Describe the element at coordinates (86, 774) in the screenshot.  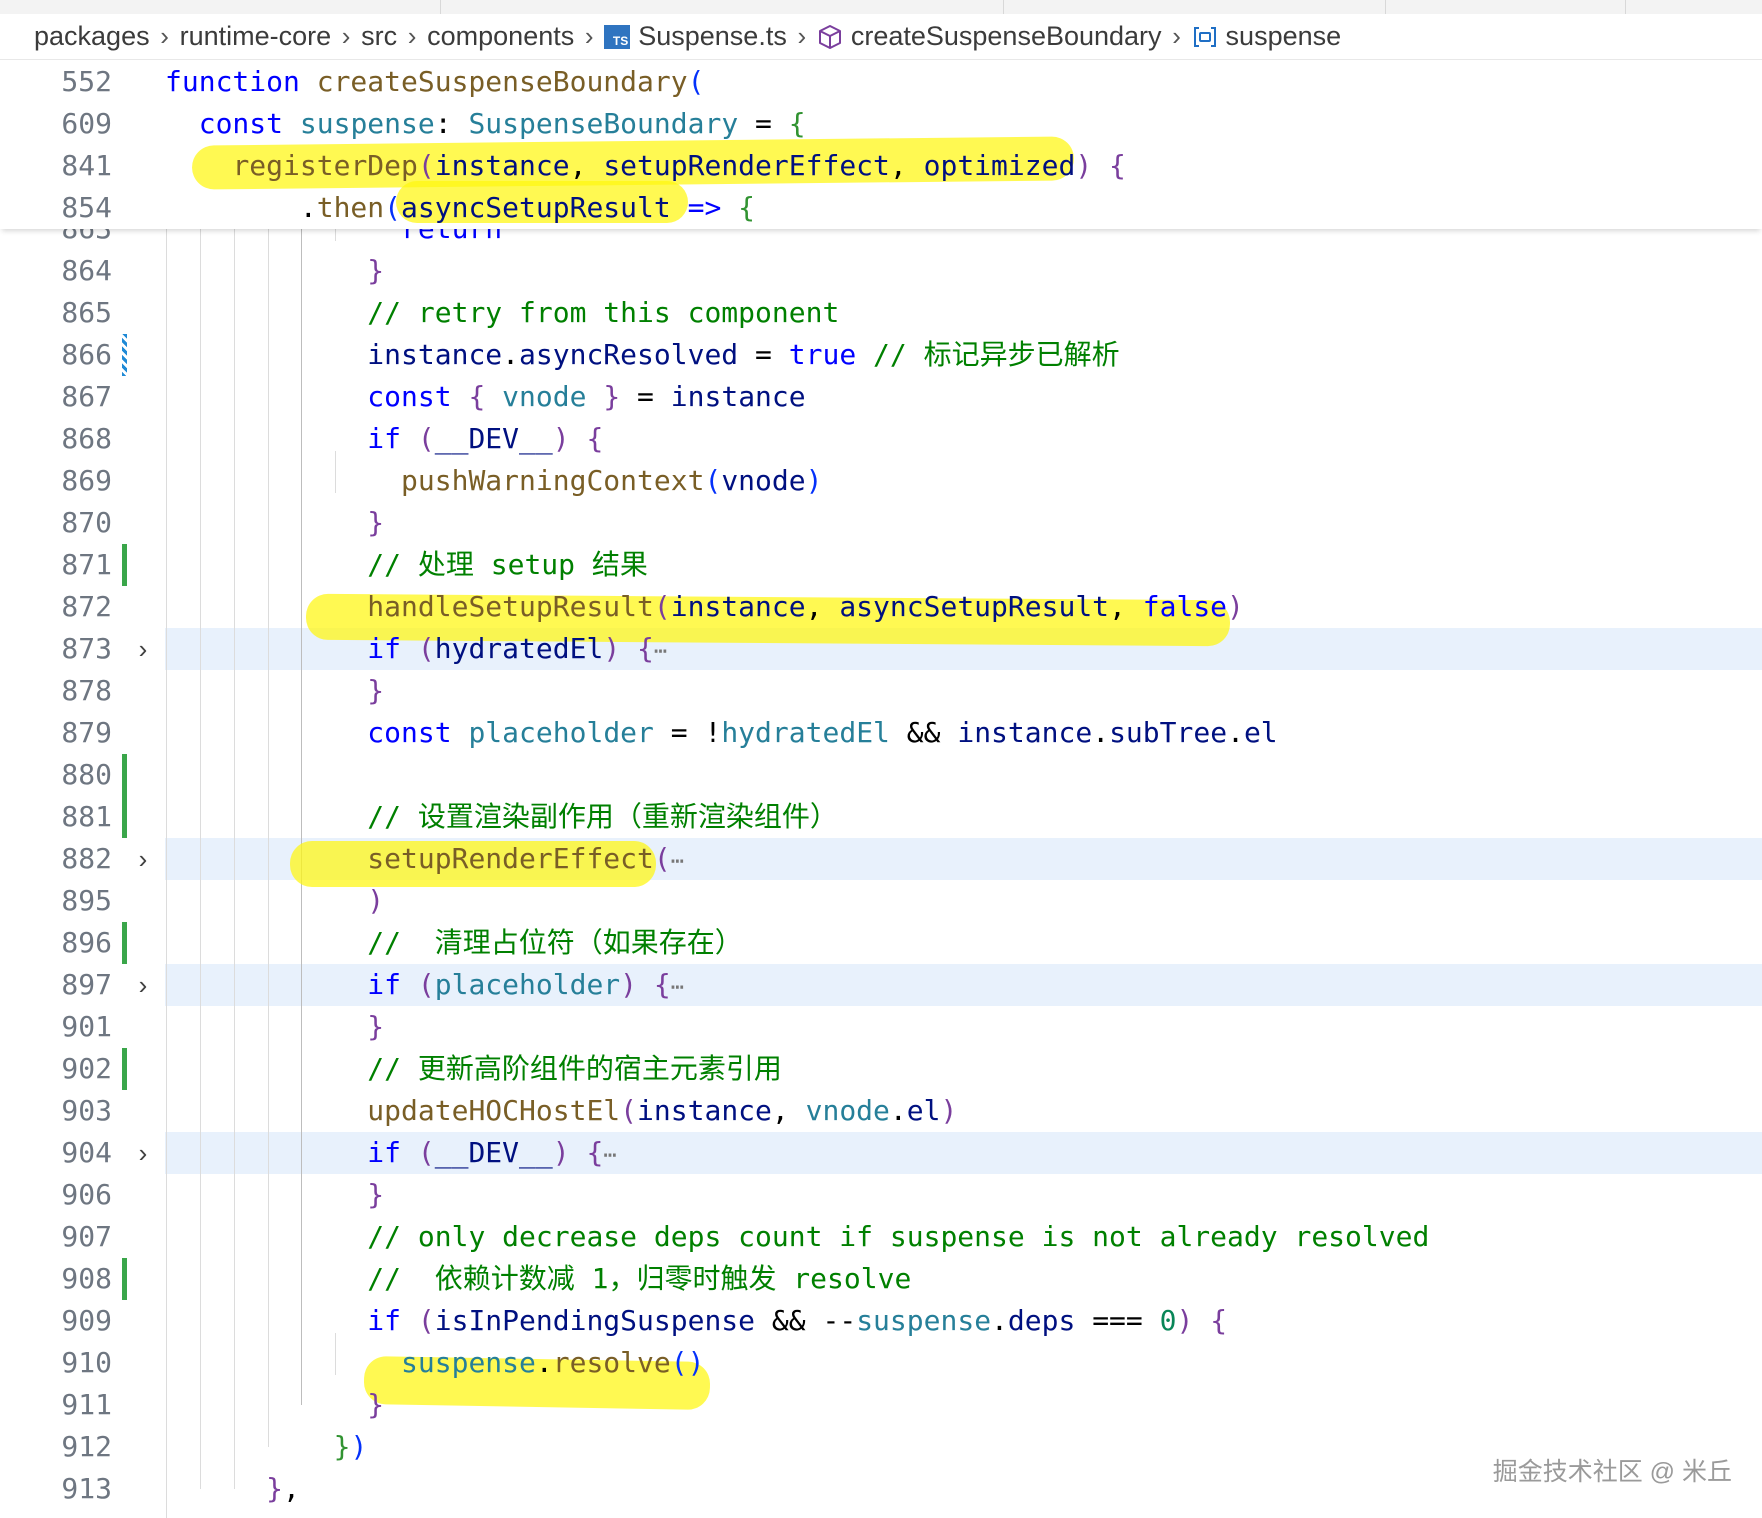
I see `line-number: 880` at that location.